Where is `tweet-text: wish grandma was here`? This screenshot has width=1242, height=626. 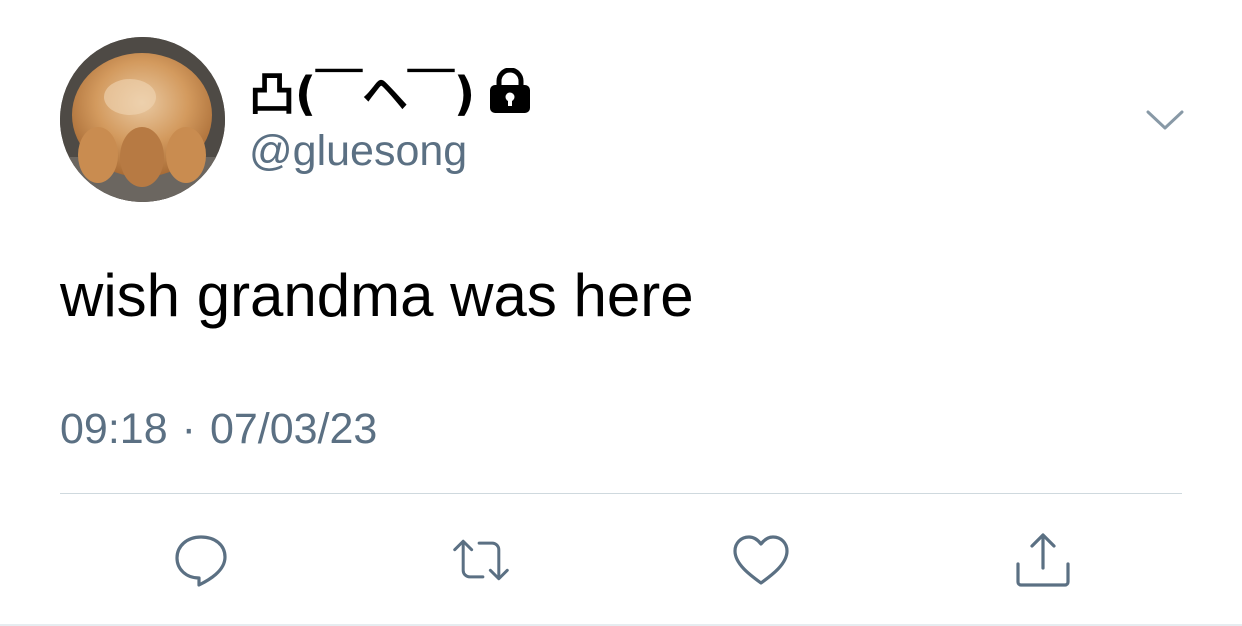 tweet-text: wish grandma was here is located at coordinates (377, 295).